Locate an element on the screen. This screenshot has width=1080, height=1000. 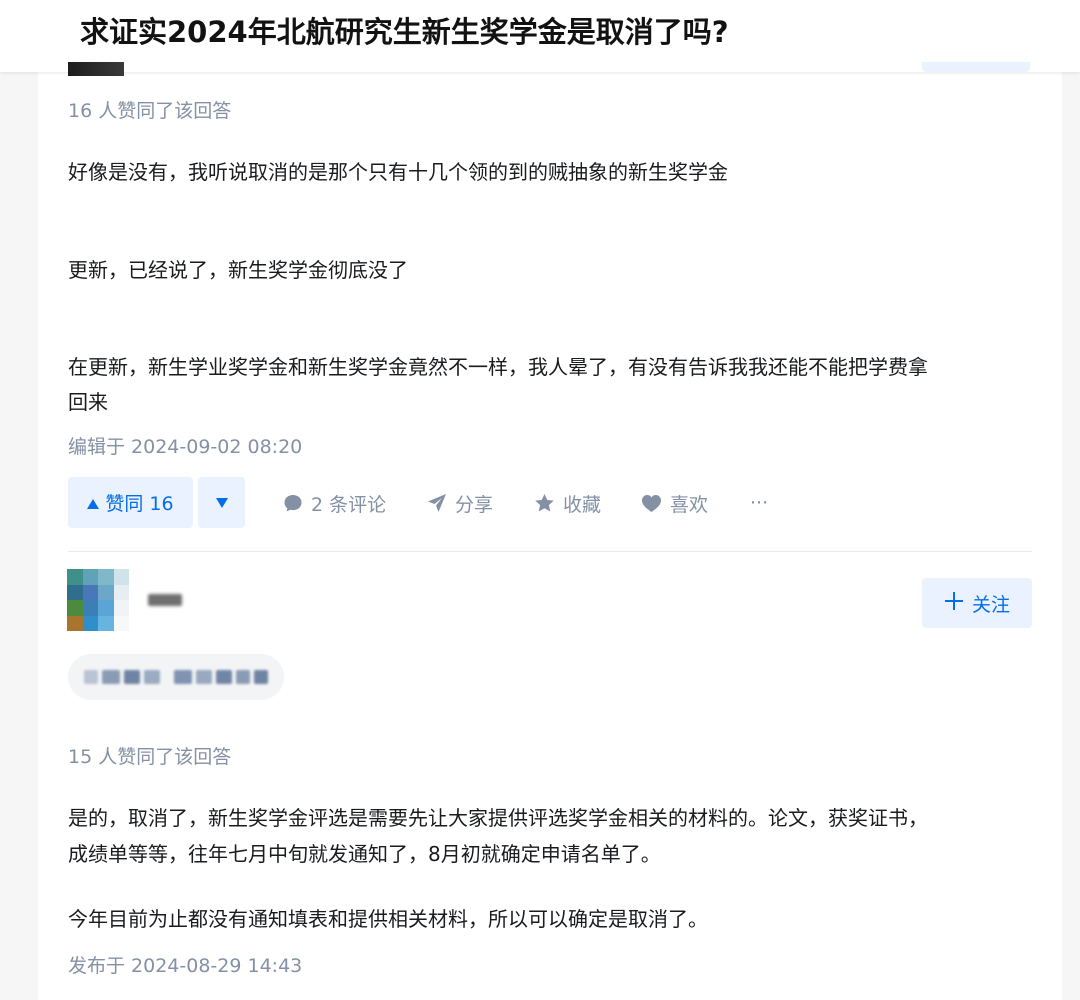
answer-paragraph: 今年目前为止都没有通知填表和提供相关材料，所以可以确定是取消了。 is located at coordinates (388, 919).